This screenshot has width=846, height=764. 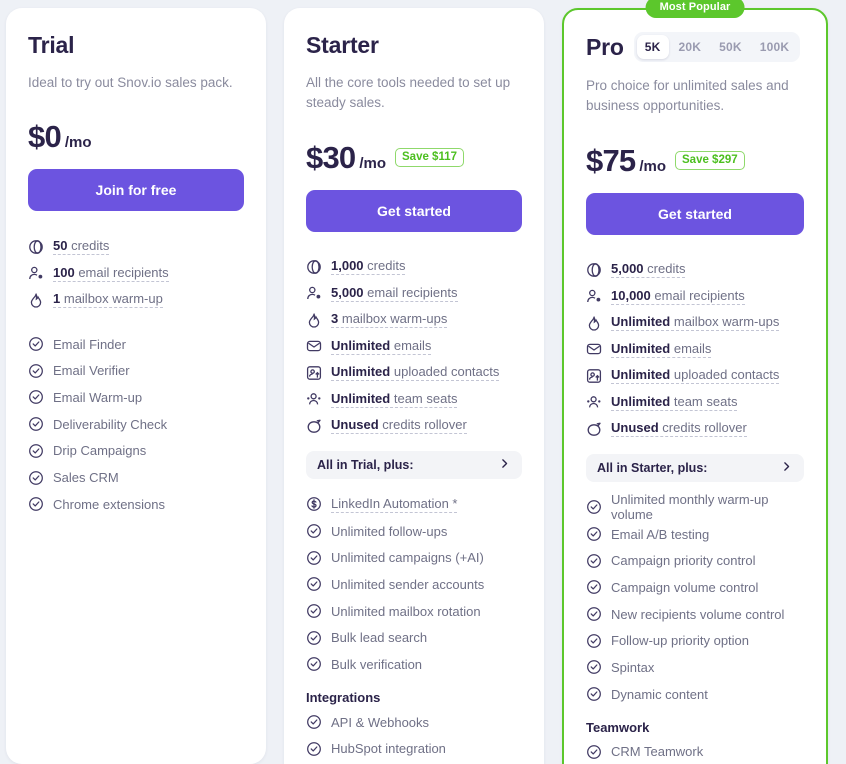 What do you see at coordinates (136, 190) in the screenshot?
I see `cta-button: Join for free` at bounding box center [136, 190].